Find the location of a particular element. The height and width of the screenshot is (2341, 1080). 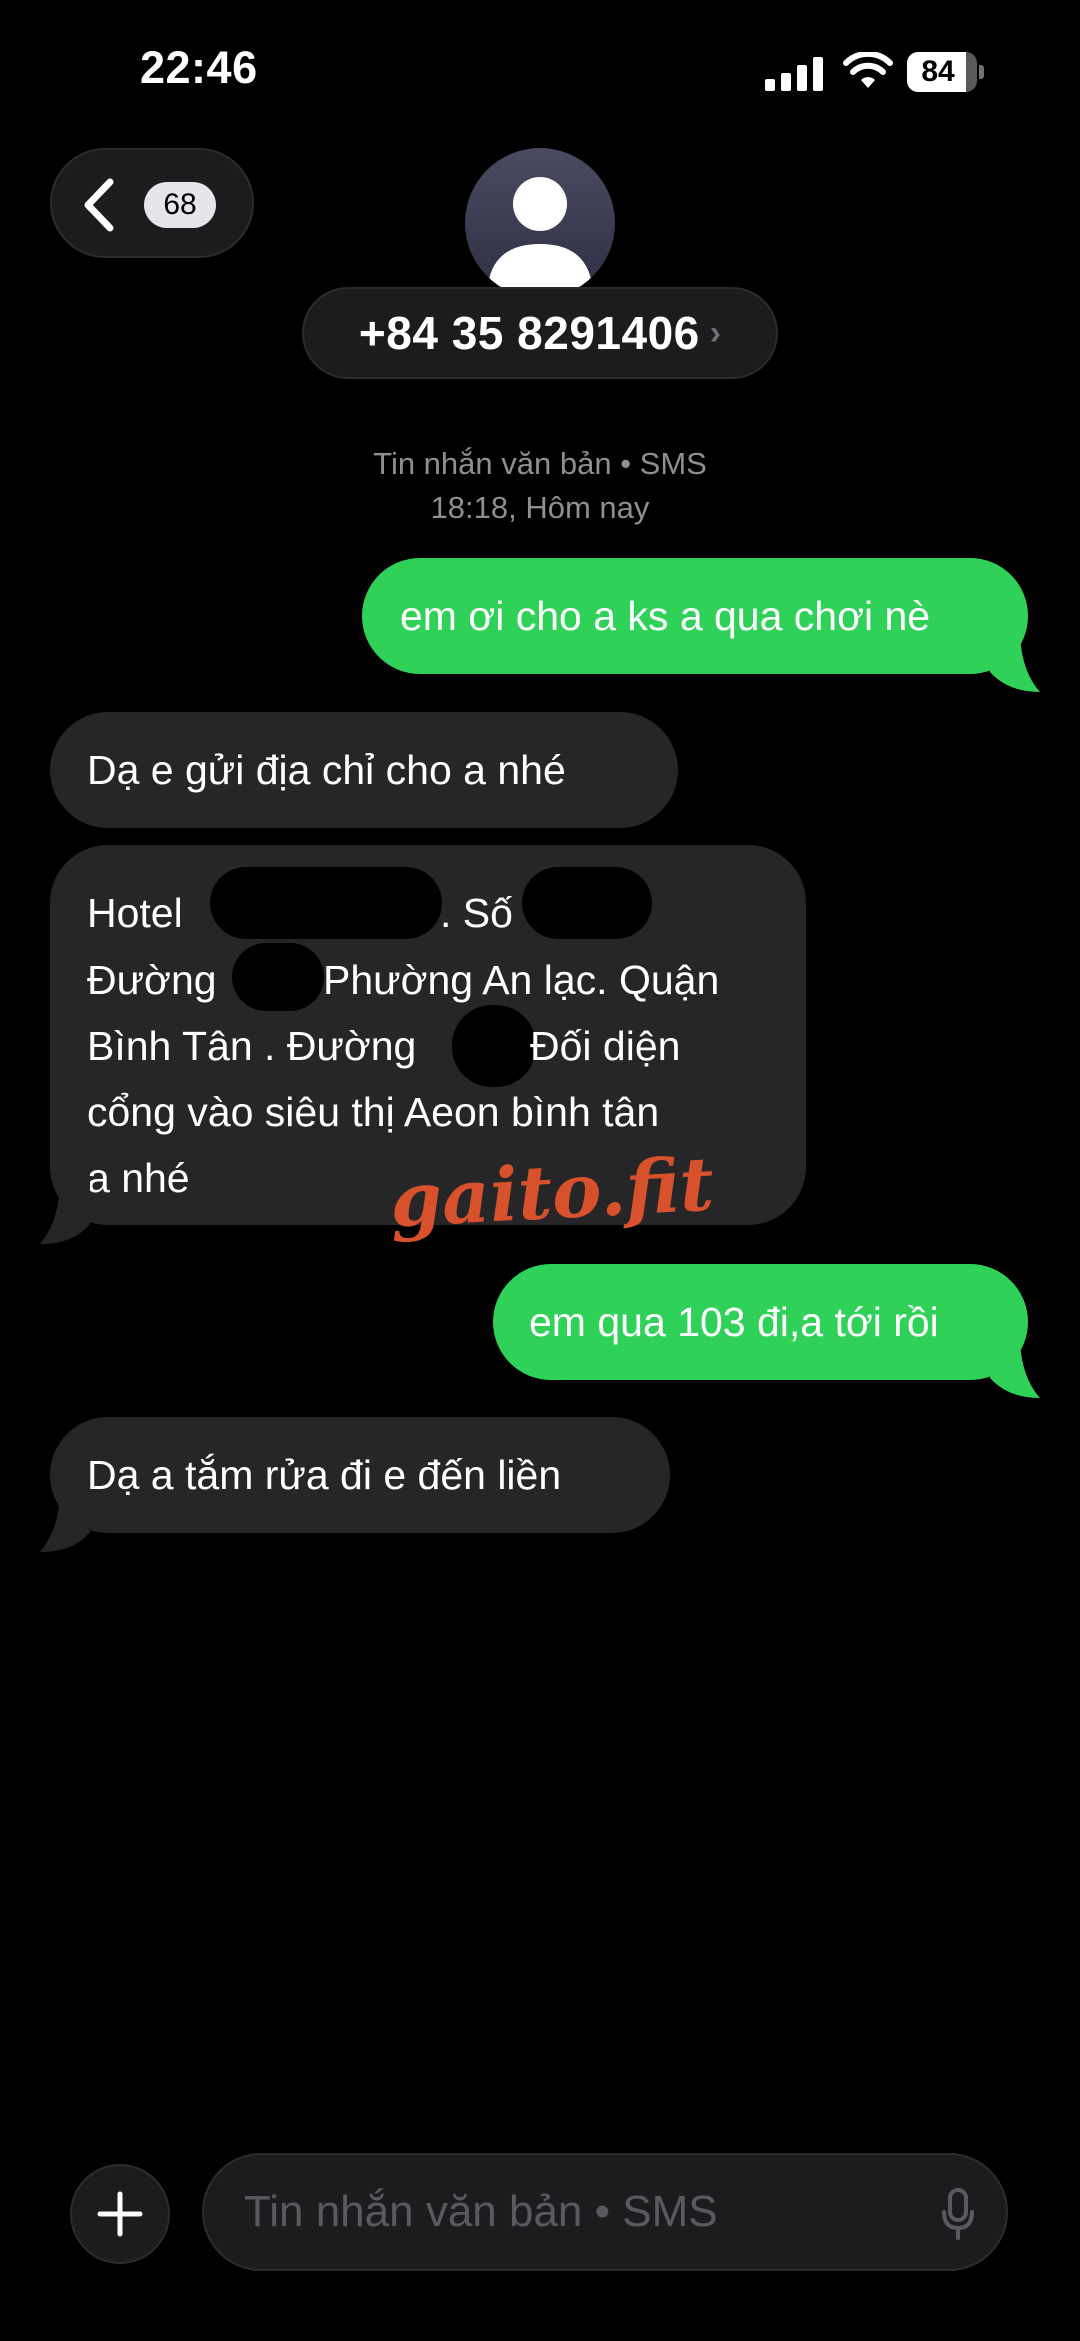

mic-icon is located at coordinates (958, 2214).